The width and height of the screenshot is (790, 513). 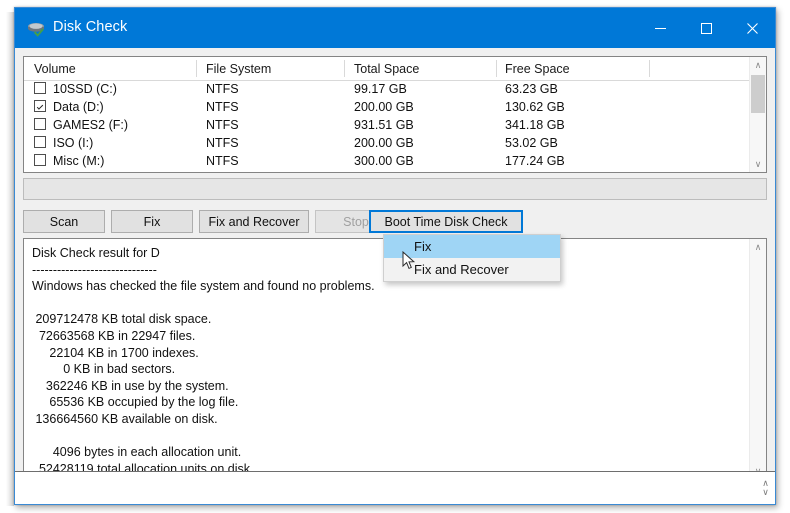 What do you see at coordinates (472, 258) in the screenshot?
I see `boot-time-disk-check-menu: Fix Fix and Recover` at bounding box center [472, 258].